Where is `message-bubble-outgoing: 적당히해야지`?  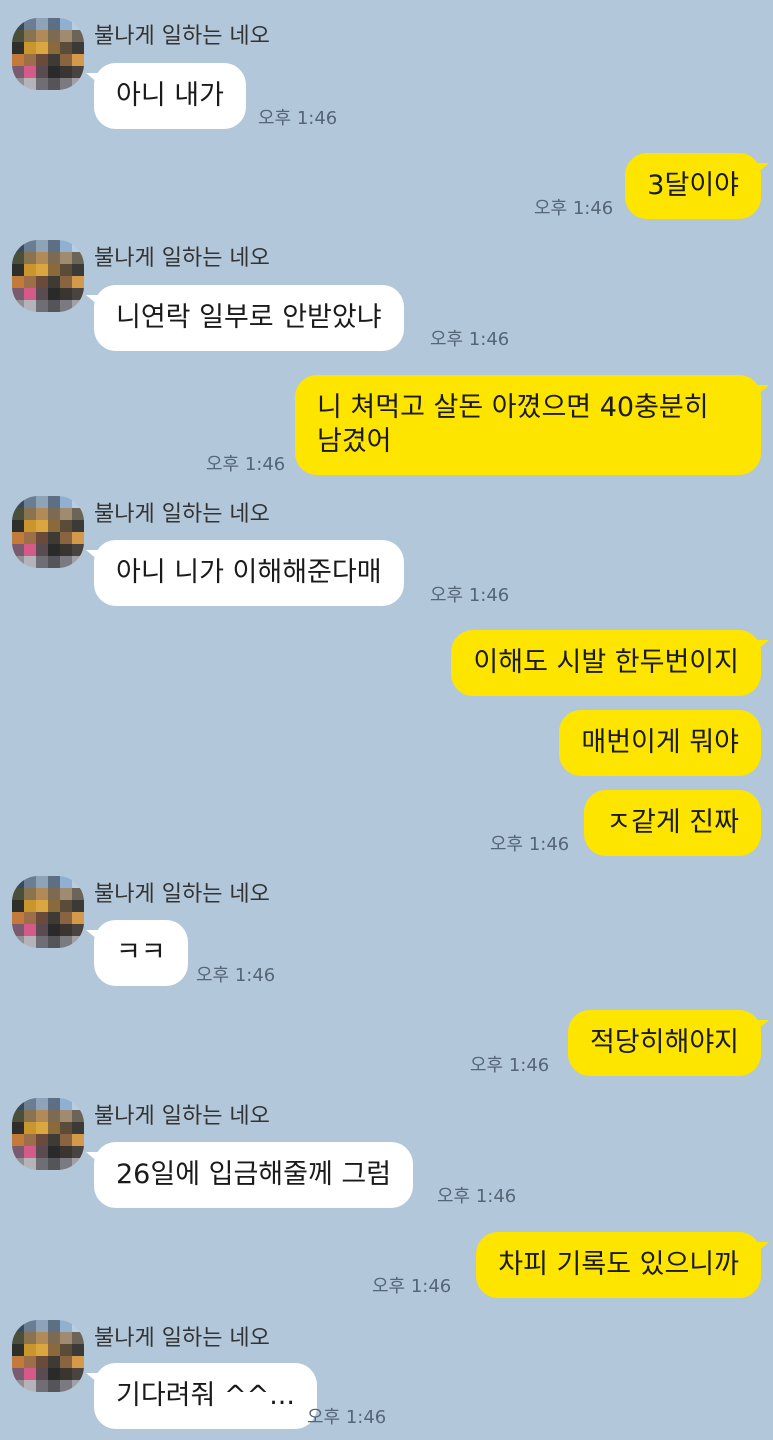
message-bubble-outgoing: 적당히해야지 is located at coordinates (668, 1043).